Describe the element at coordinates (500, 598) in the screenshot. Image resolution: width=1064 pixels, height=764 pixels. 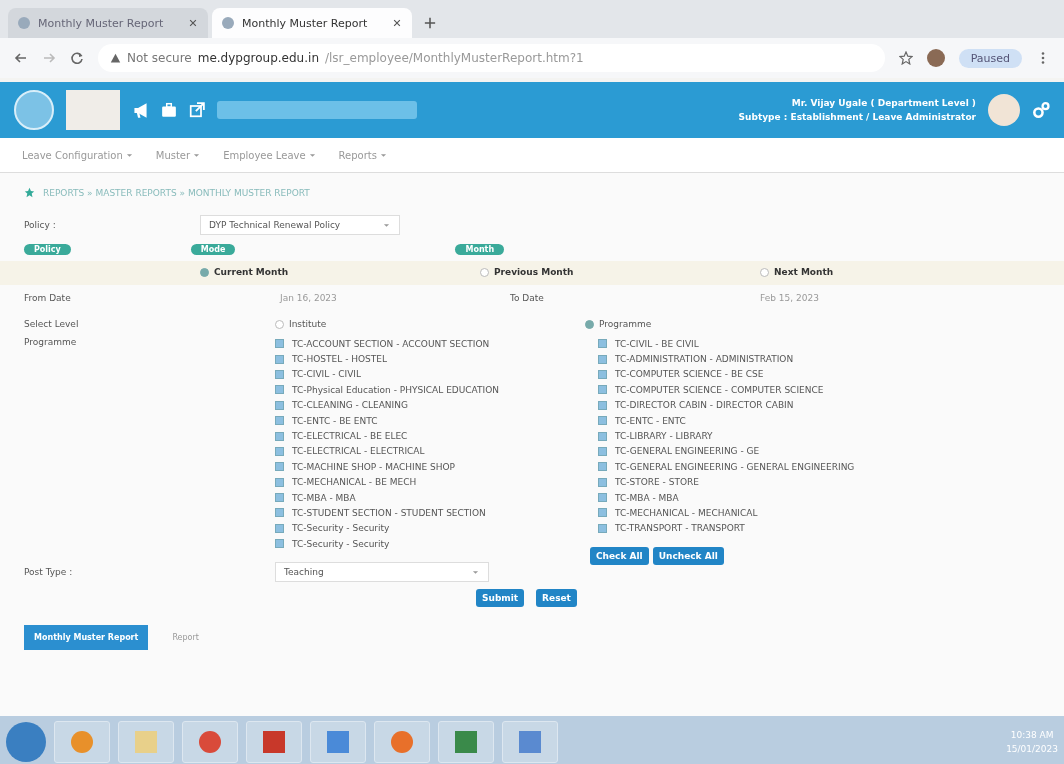
I see `submit-button: Submit` at that location.